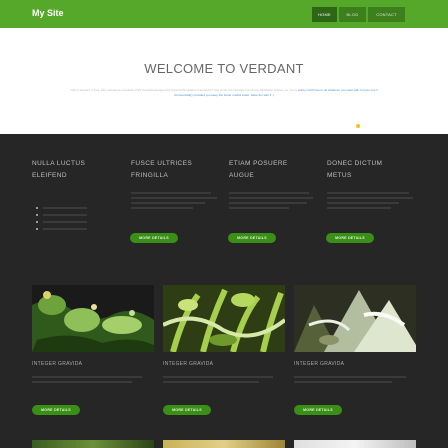 The height and width of the screenshot is (448, 448). I want to click on nav-blog: BLOG, so click(352, 14).